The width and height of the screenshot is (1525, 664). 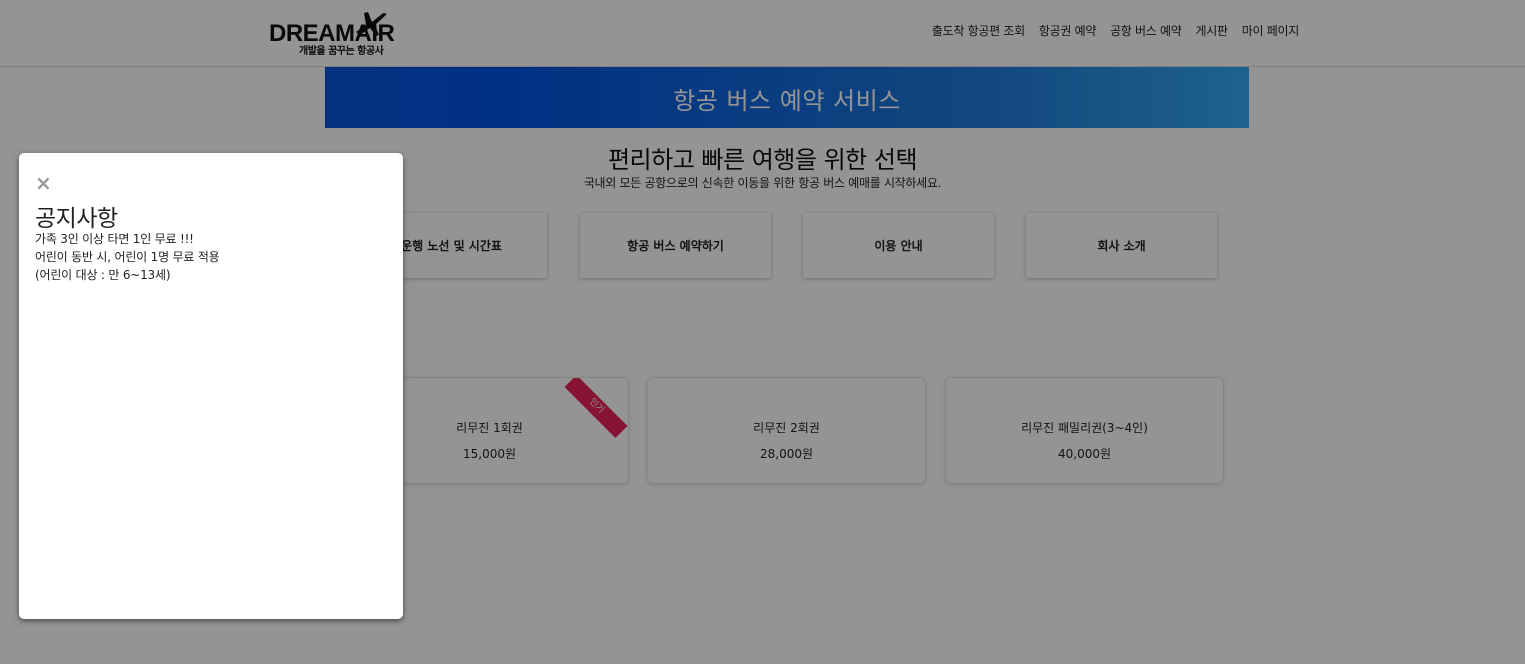 I want to click on notice-line: 가족 3인 이상 타면 1인 무료 !!!, so click(x=114, y=239).